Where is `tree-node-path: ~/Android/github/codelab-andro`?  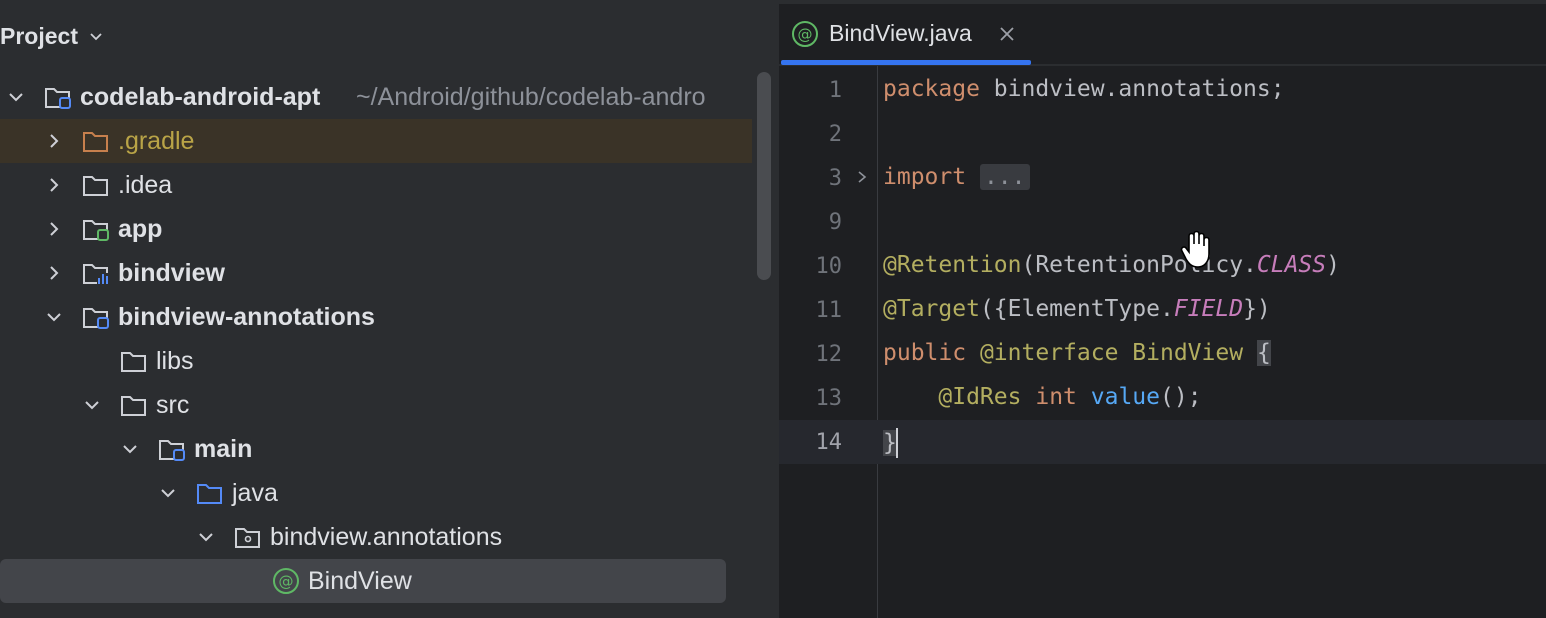 tree-node-path: ~/Android/github/codelab-andro is located at coordinates (531, 97).